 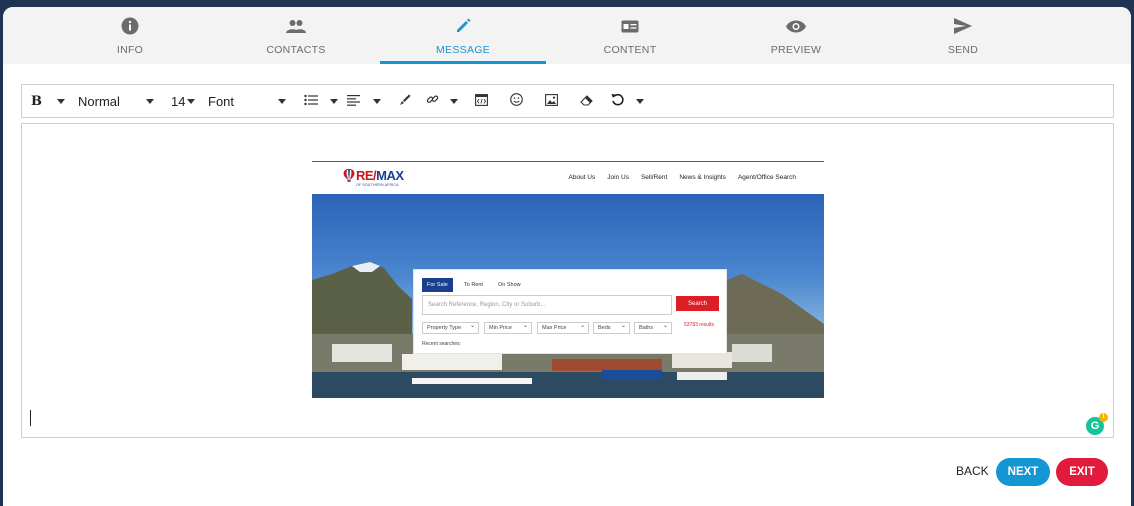 I want to click on active-step-indicator, so click(x=463, y=62).